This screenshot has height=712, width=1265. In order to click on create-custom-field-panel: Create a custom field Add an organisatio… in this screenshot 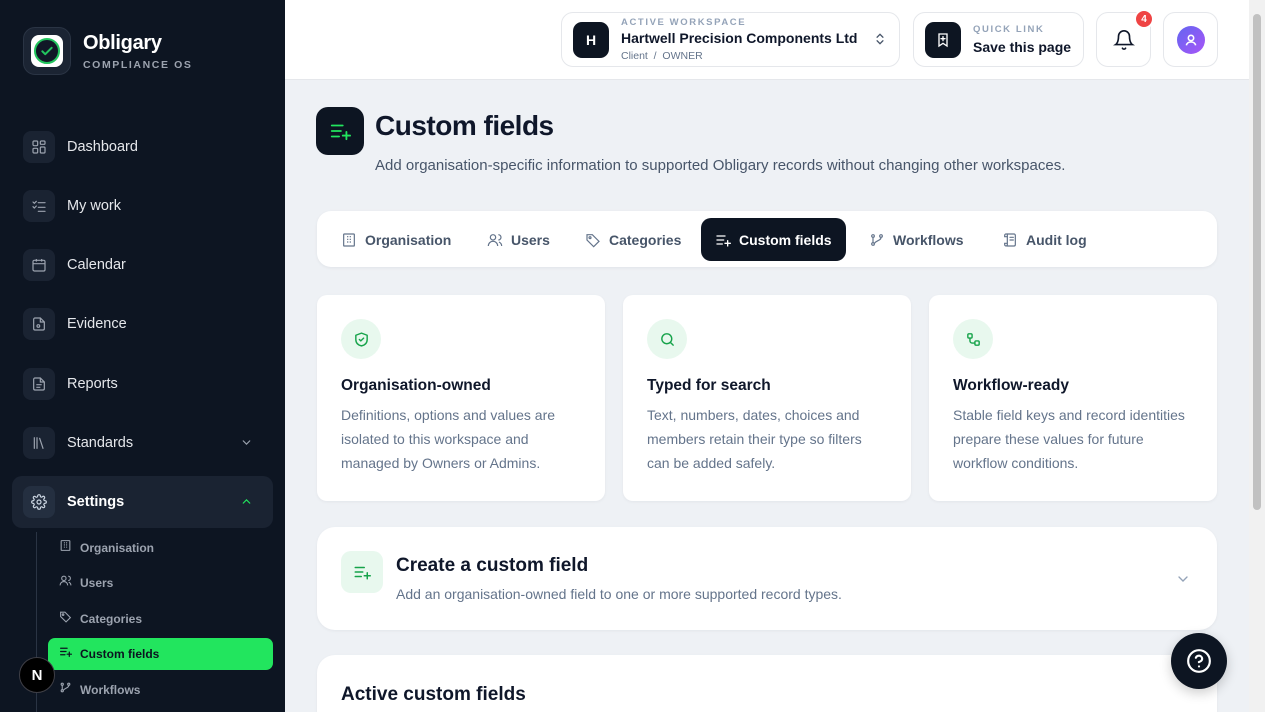, I will do `click(767, 578)`.